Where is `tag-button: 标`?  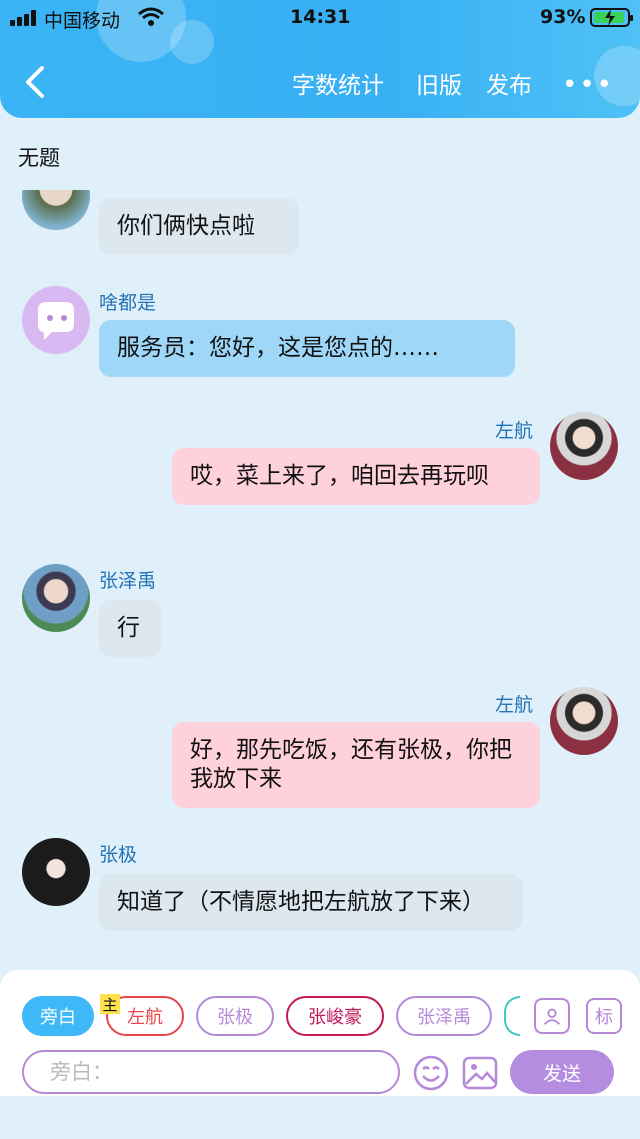
tag-button: 标 is located at coordinates (604, 1016).